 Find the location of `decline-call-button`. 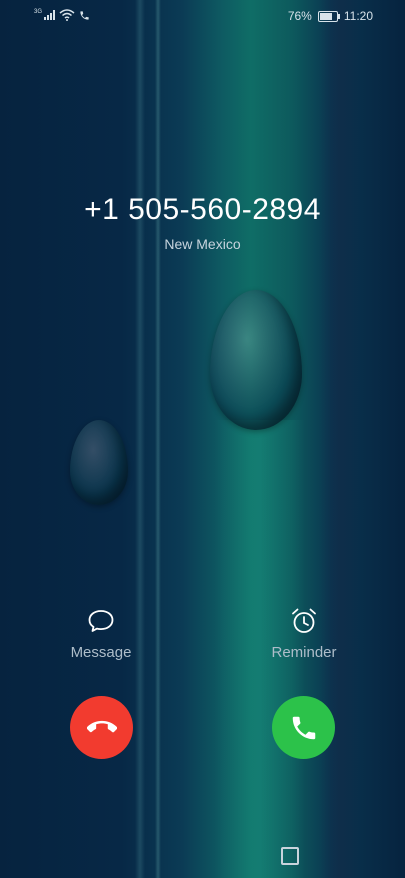

decline-call-button is located at coordinates (101, 727).